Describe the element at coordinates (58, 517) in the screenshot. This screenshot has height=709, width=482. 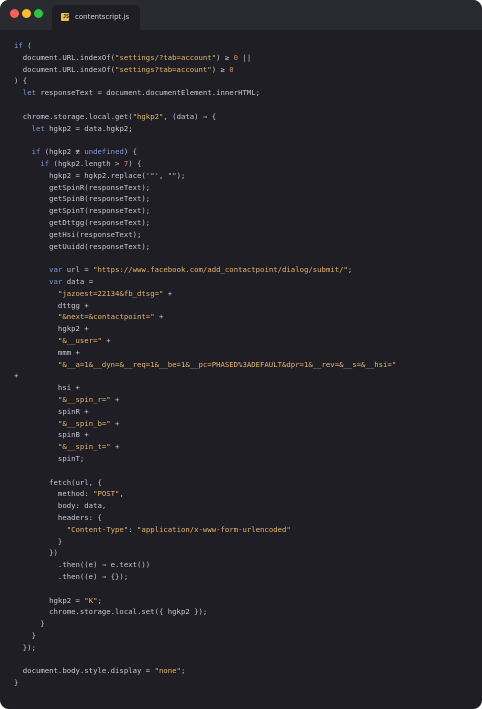
I see `code-line: headers: {` at that location.